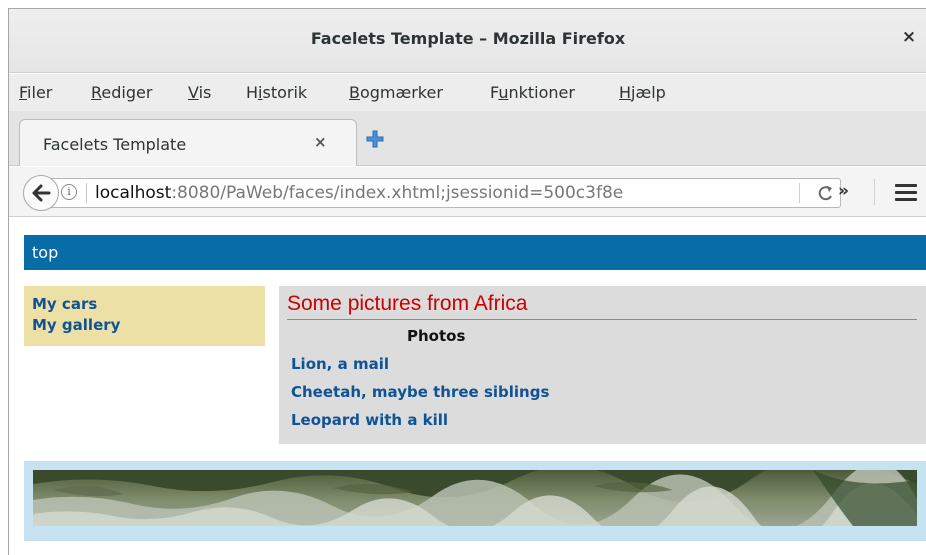  I want to click on nav-link-my-gallery: My gallery, so click(76, 325).